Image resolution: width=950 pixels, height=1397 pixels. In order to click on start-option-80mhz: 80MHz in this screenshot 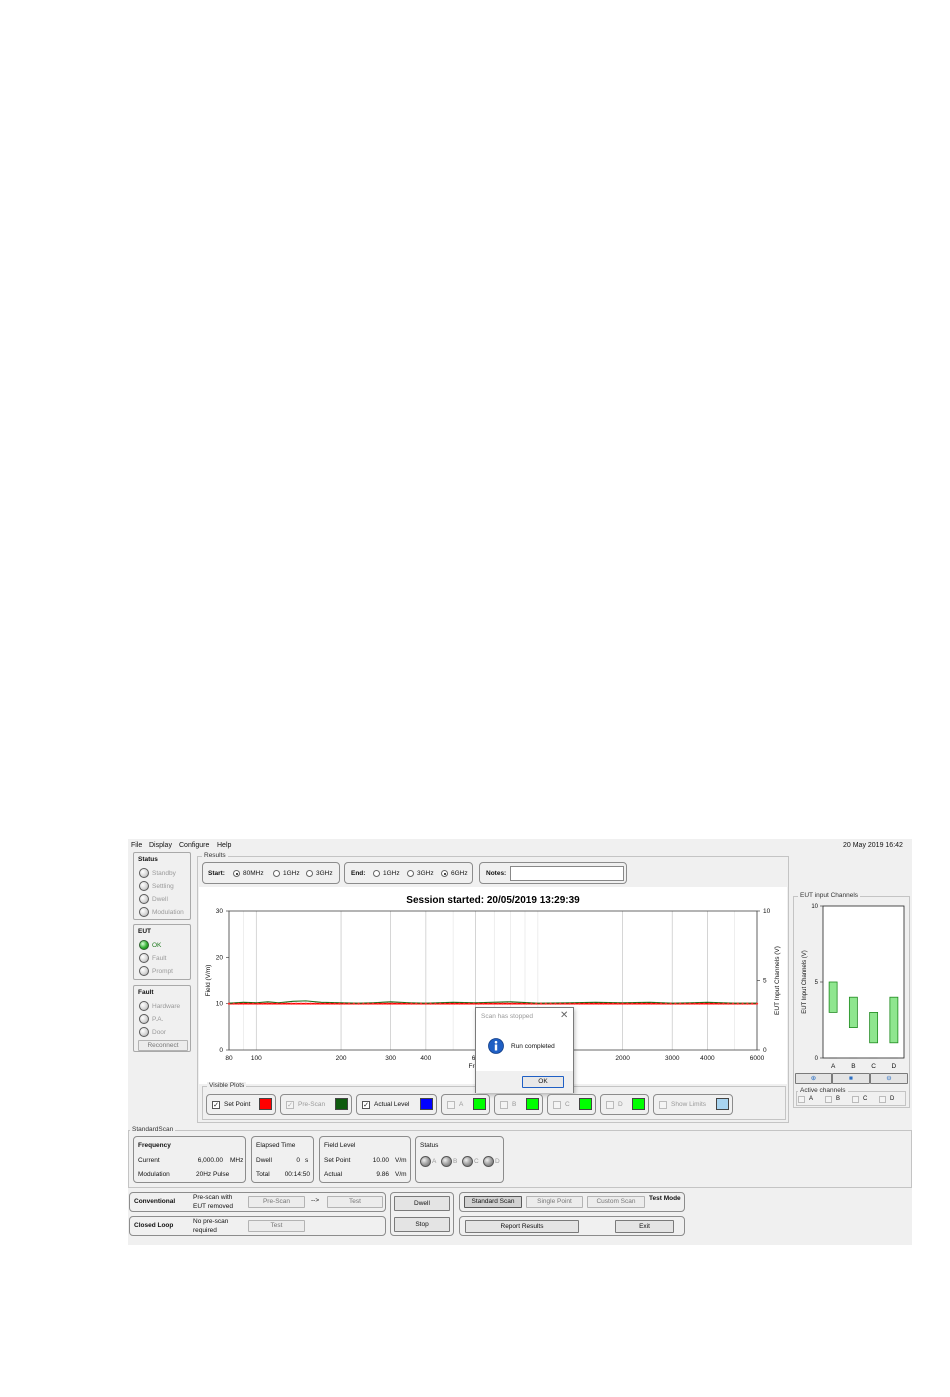, I will do `click(253, 873)`.